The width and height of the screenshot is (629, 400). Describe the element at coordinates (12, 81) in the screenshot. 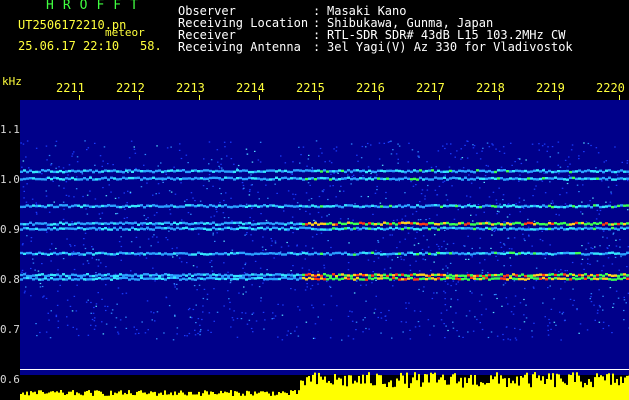

I see `y-axis-unit: kHz` at that location.